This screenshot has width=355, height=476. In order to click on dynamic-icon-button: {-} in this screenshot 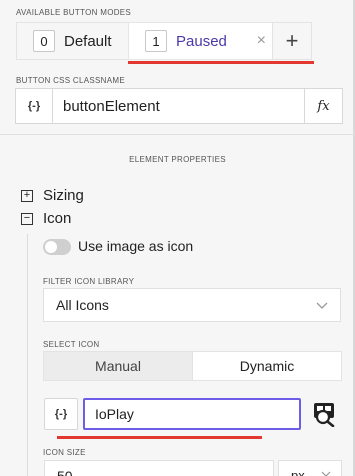, I will do `click(61, 414)`.